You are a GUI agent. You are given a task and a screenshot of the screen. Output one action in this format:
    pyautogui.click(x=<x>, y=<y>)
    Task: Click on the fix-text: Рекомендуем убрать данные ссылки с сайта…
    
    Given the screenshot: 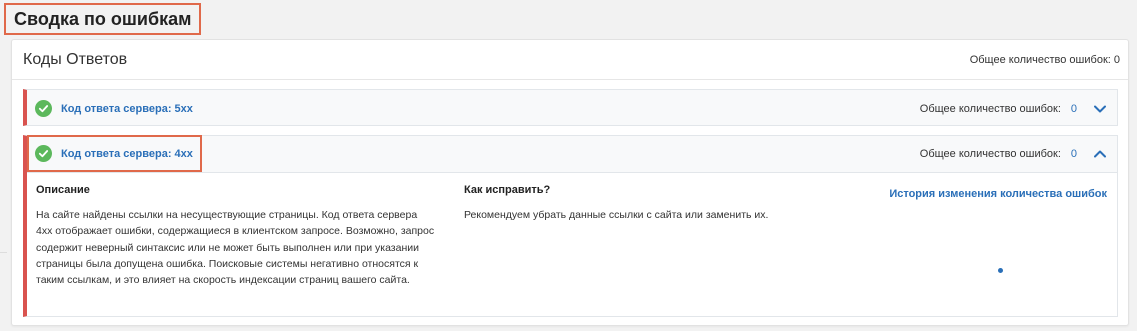 What is the action you would take?
    pyautogui.click(x=616, y=215)
    